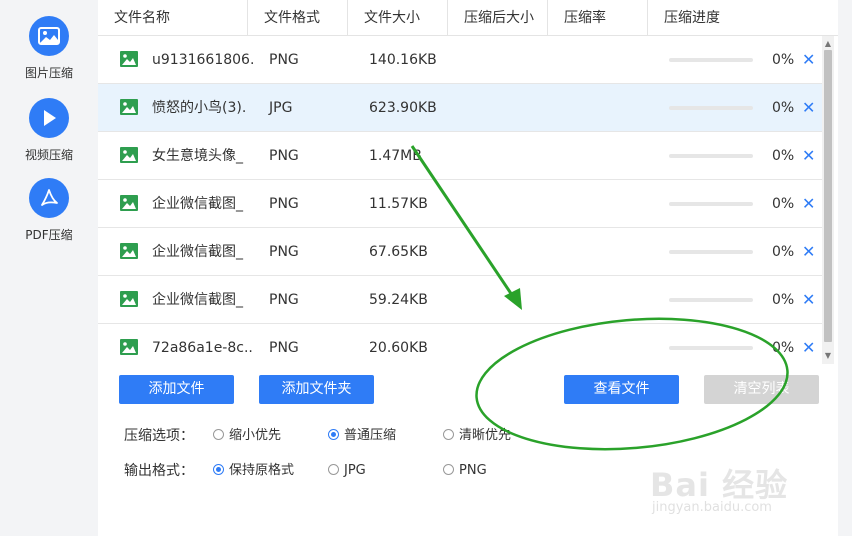 This screenshot has height=536, width=852. I want to click on vertical-scrollbar: ▲ ▼, so click(828, 200).